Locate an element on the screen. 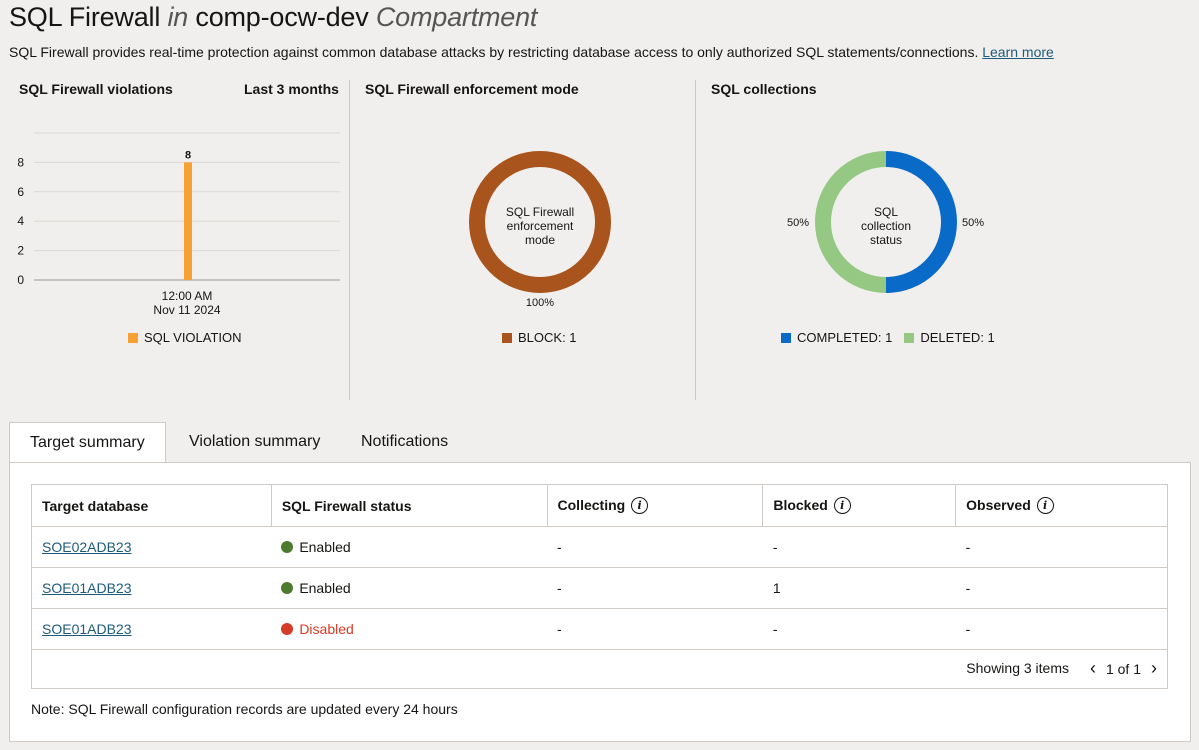  enforcement-legend: BLOCK: 1 is located at coordinates (539, 337).